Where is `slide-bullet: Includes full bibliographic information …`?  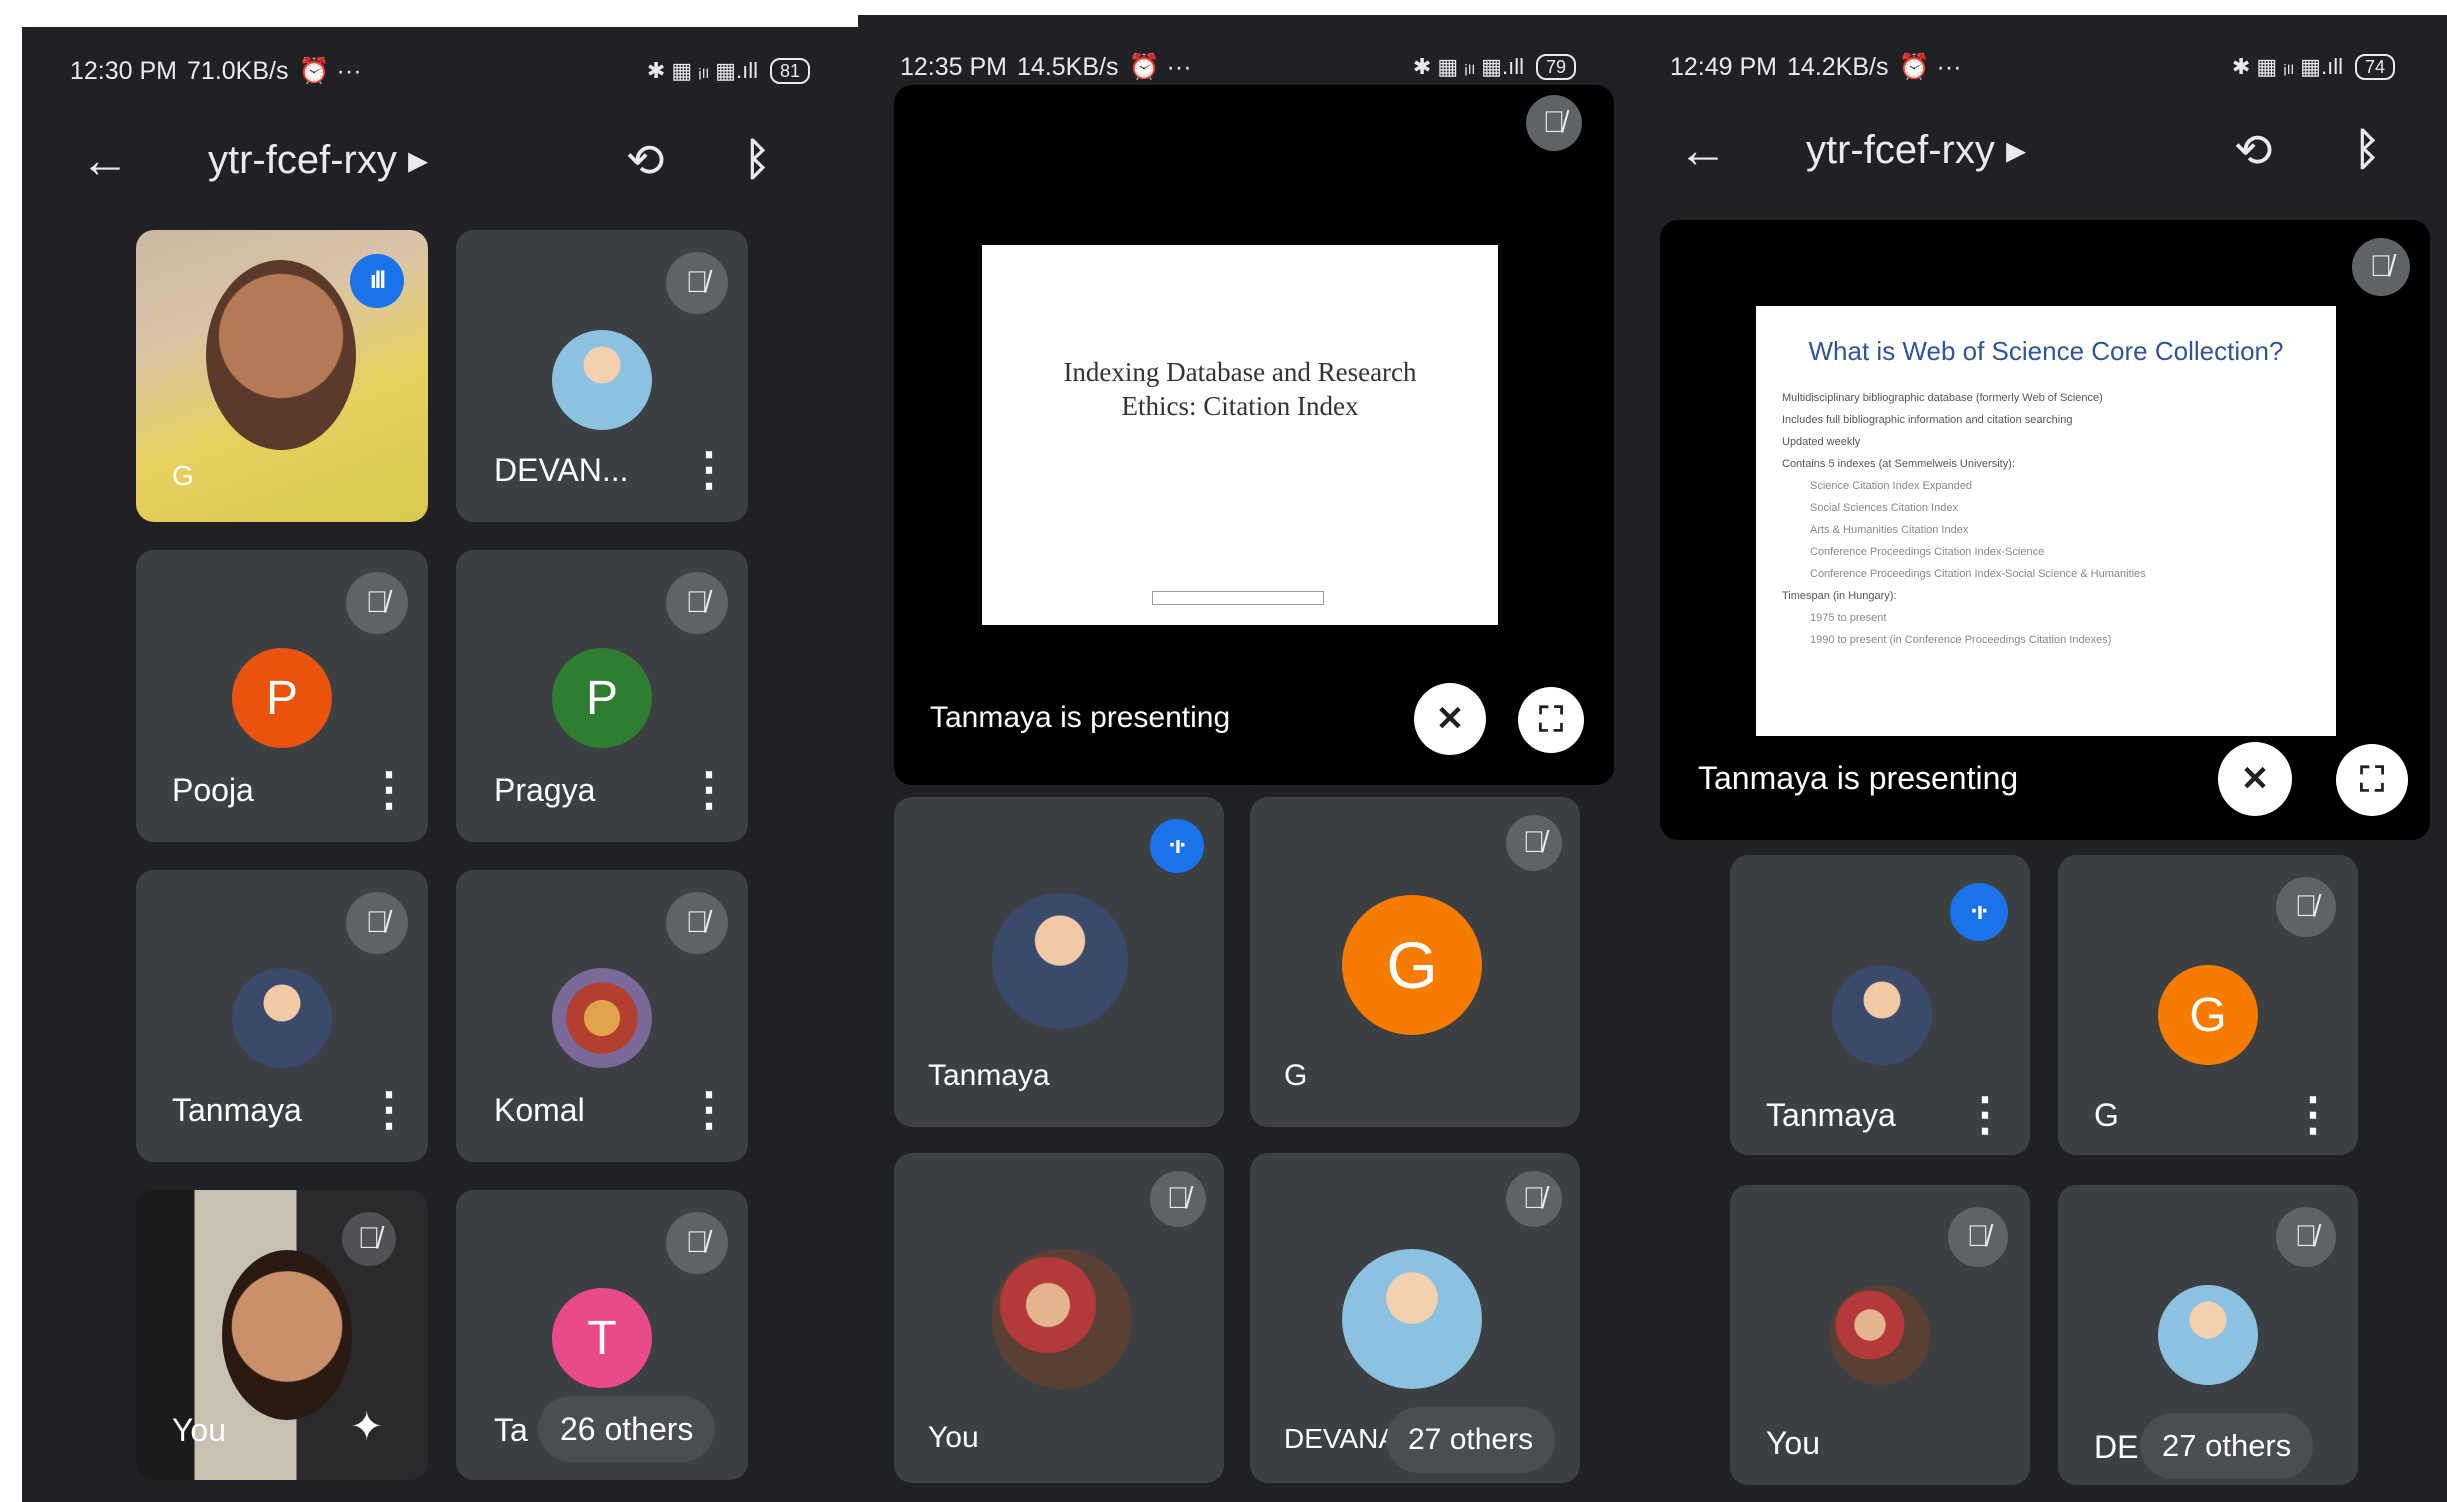 slide-bullet: Includes full bibliographic information … is located at coordinates (1927, 420).